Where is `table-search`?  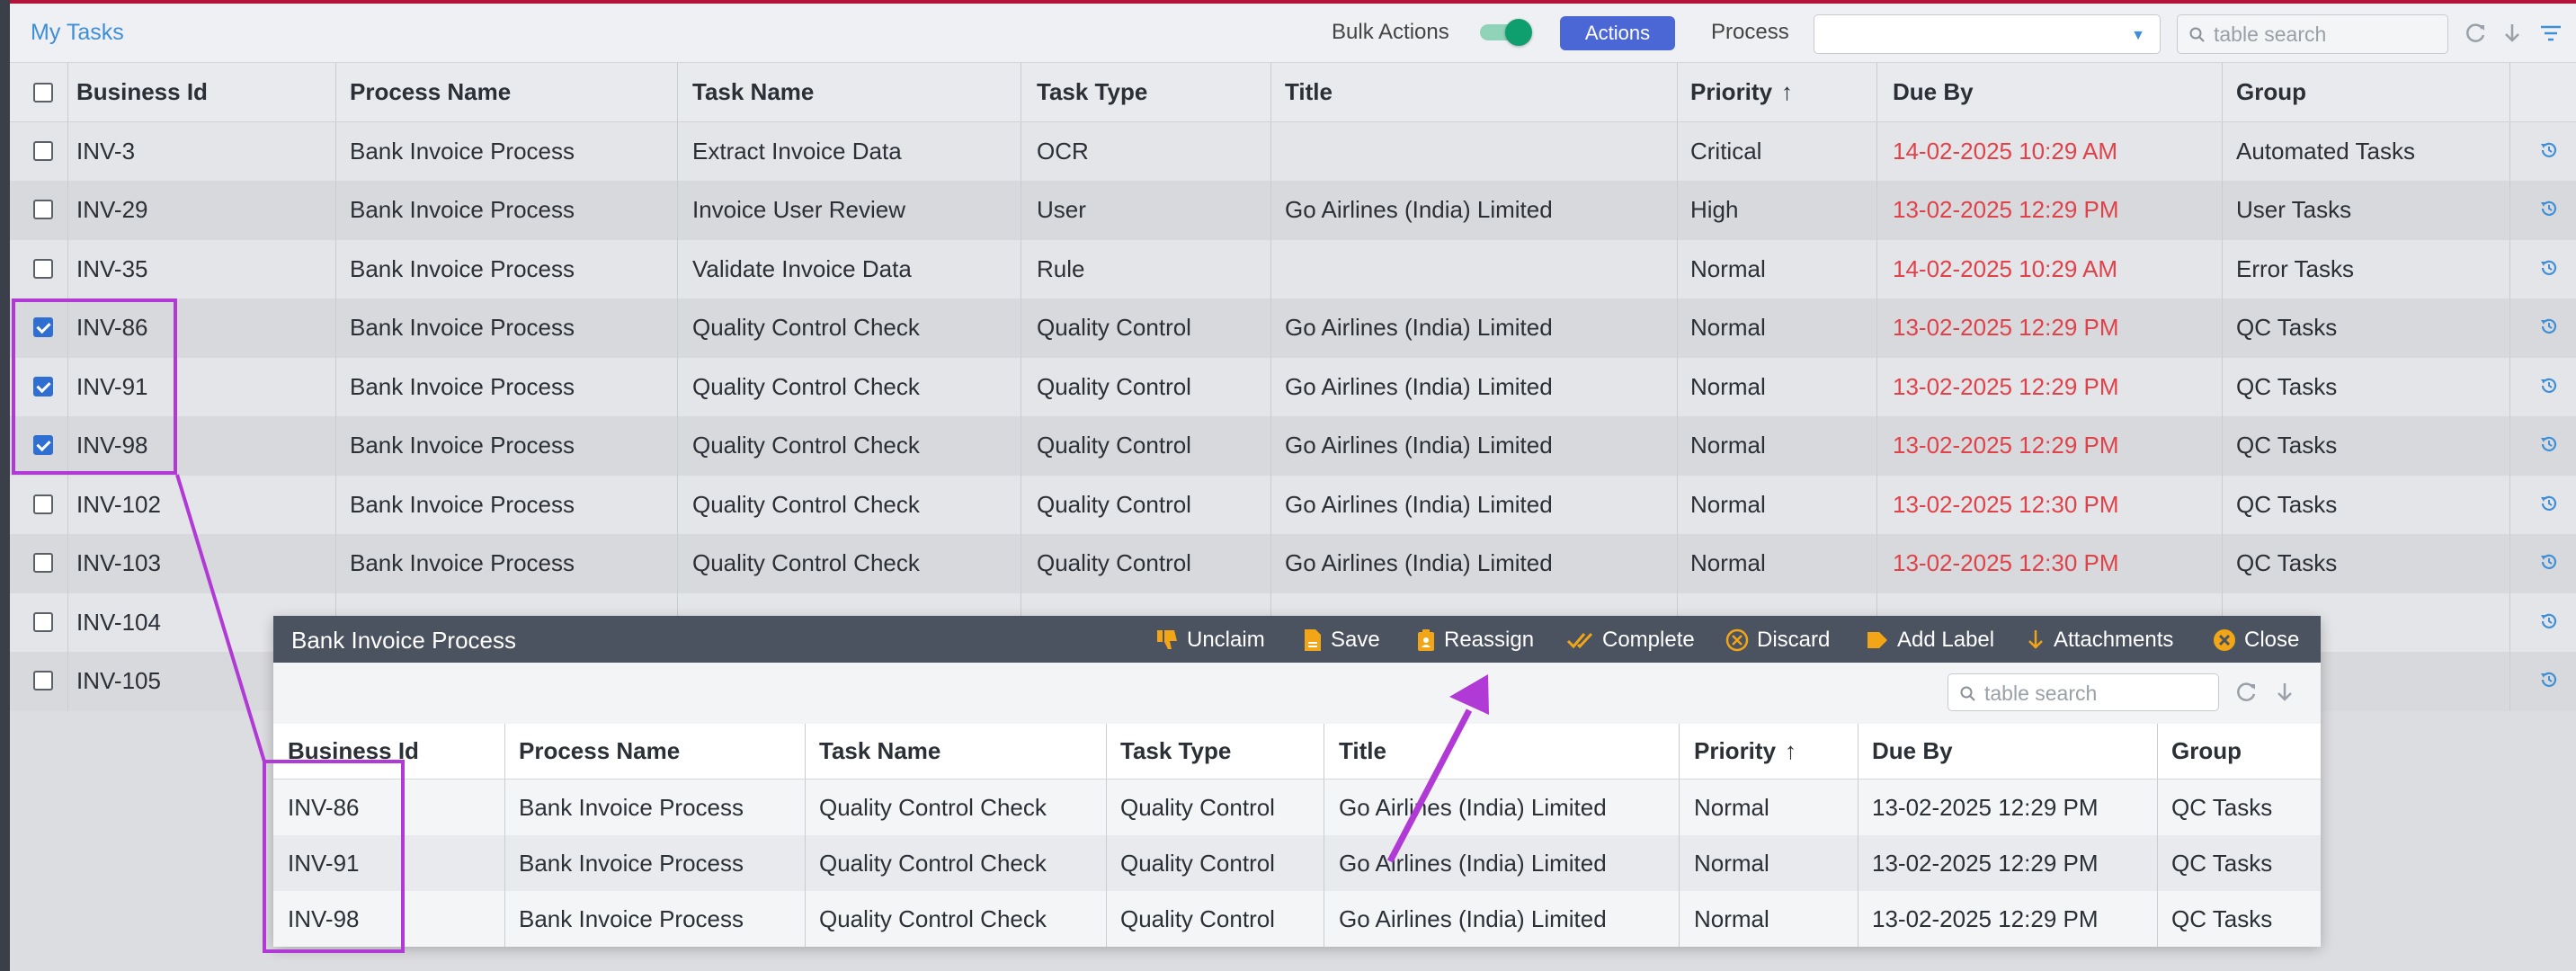 table-search is located at coordinates (2313, 34).